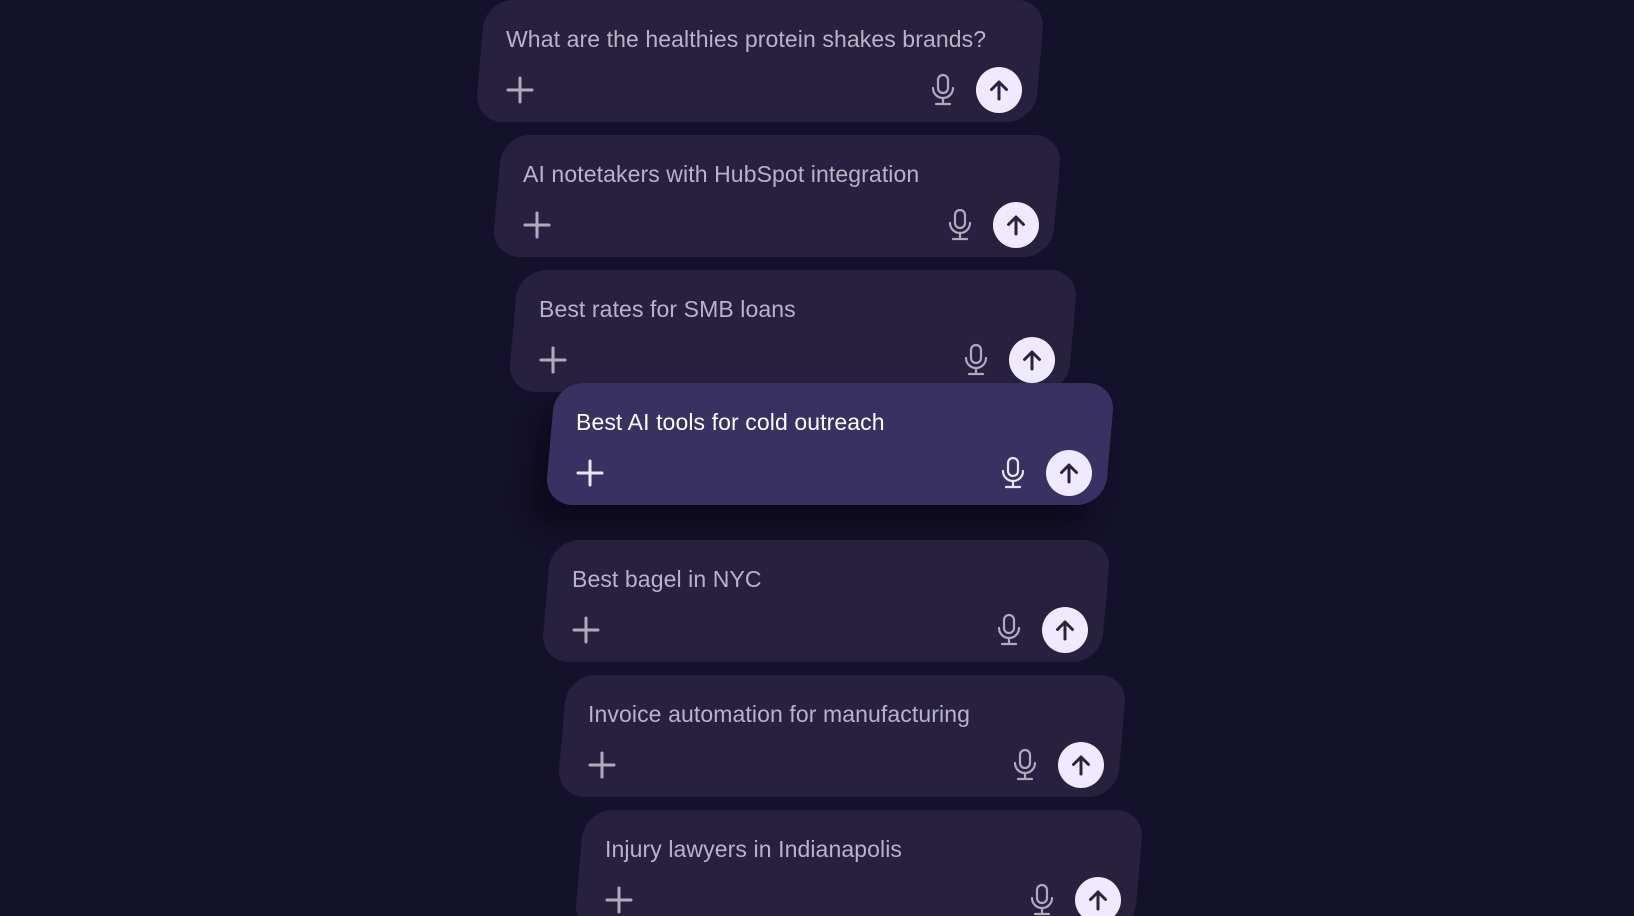 The height and width of the screenshot is (916, 1634). What do you see at coordinates (779, 714) in the screenshot?
I see `prompt-text: Invoice automation for manufacturing` at bounding box center [779, 714].